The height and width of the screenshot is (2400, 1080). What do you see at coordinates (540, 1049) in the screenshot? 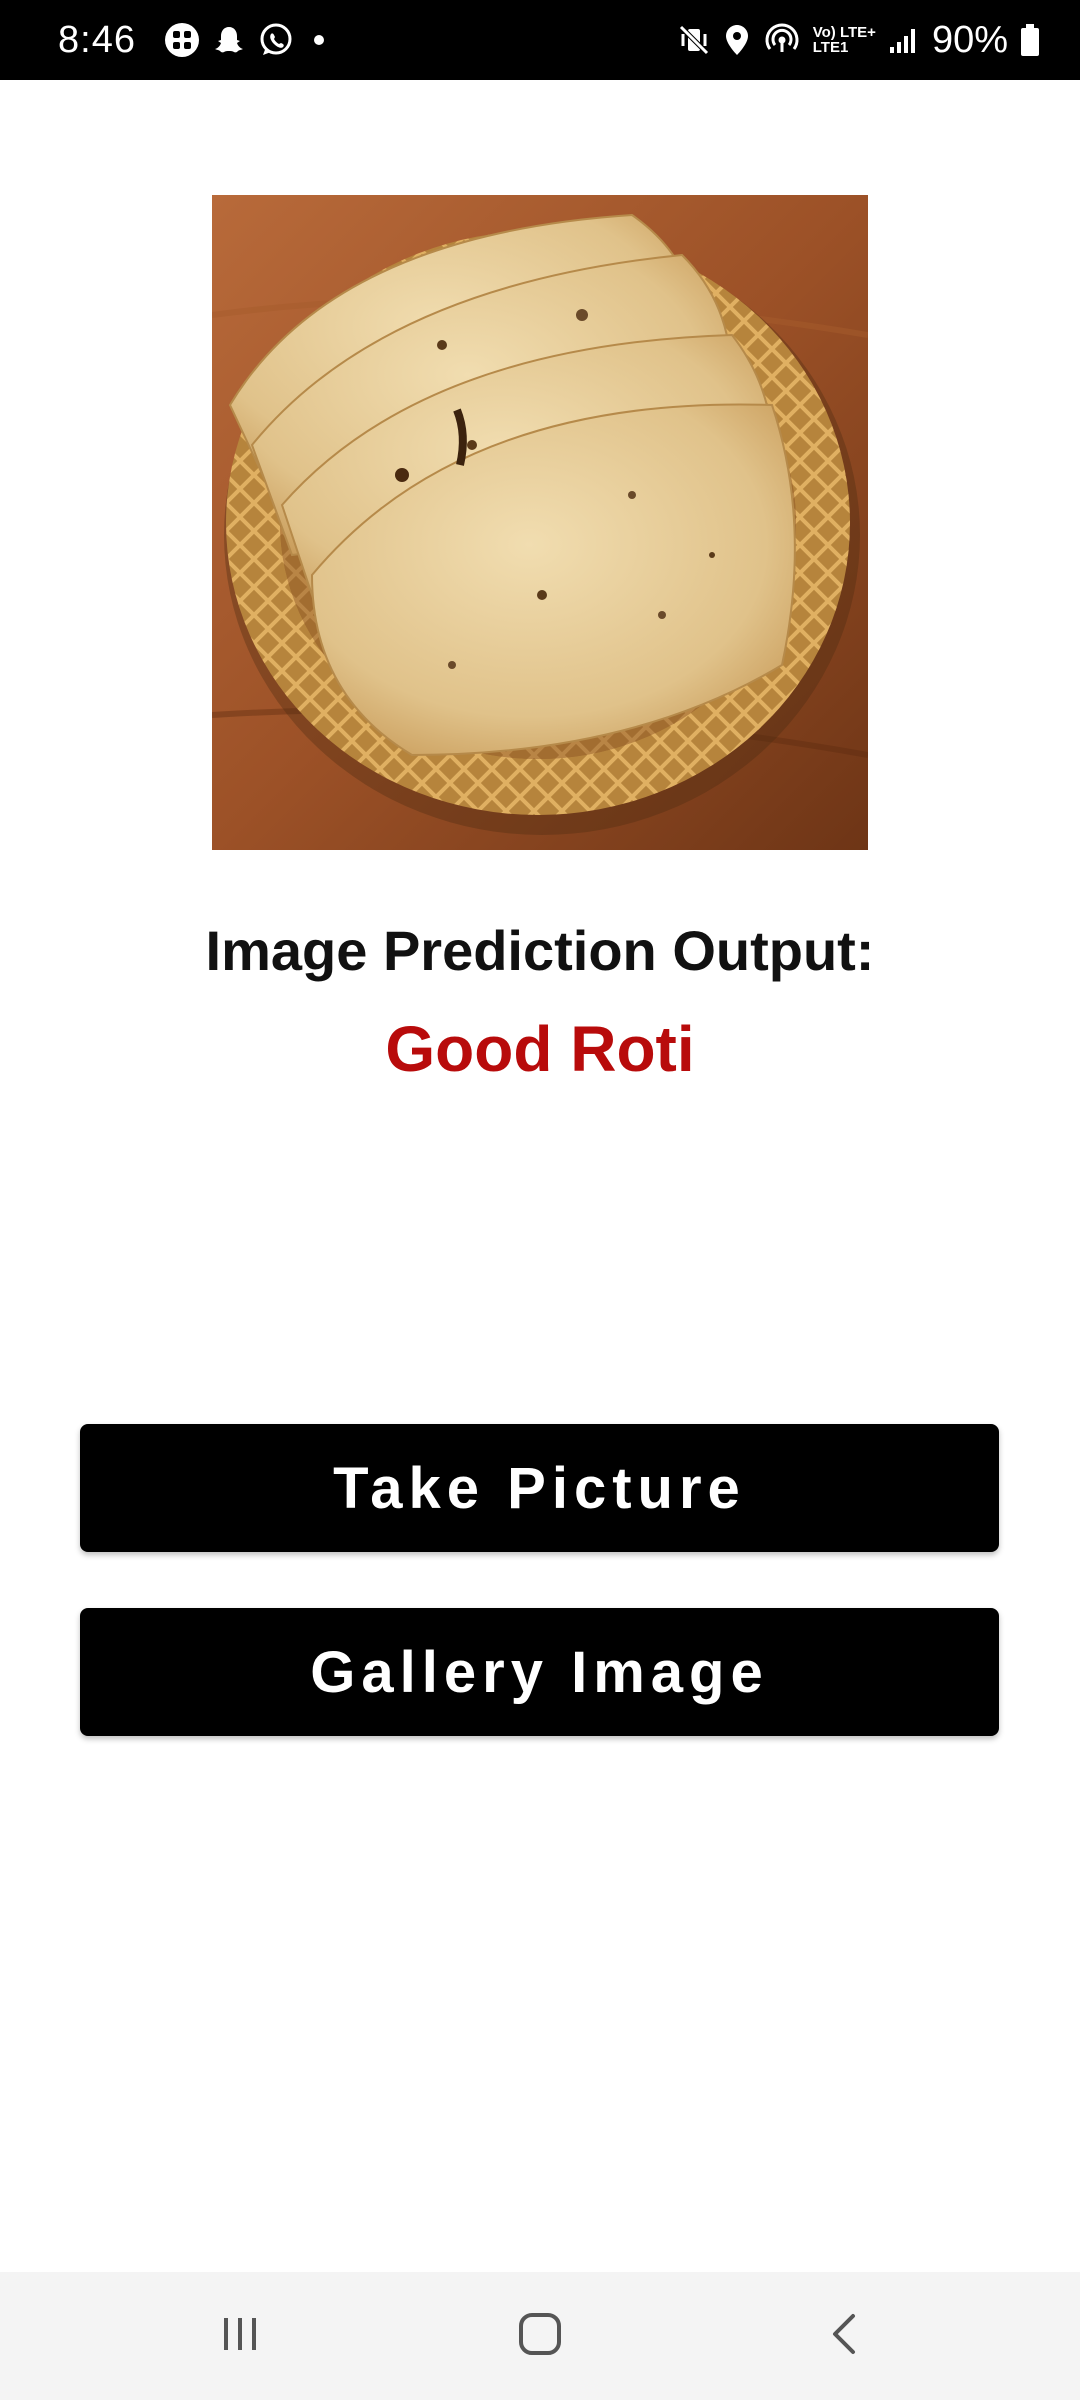
I see `prediction-result: Good Roti` at bounding box center [540, 1049].